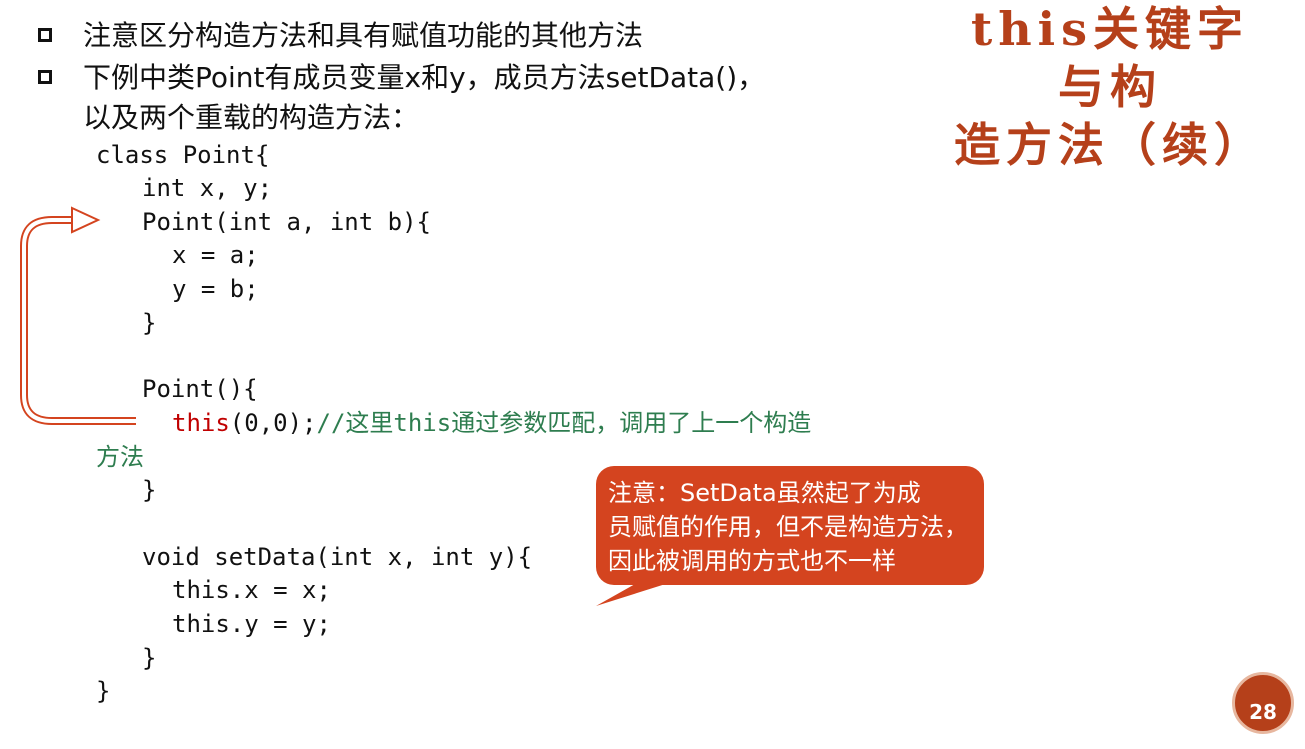  What do you see at coordinates (251, 590) in the screenshot?
I see `code-line: this.x = x;` at bounding box center [251, 590].